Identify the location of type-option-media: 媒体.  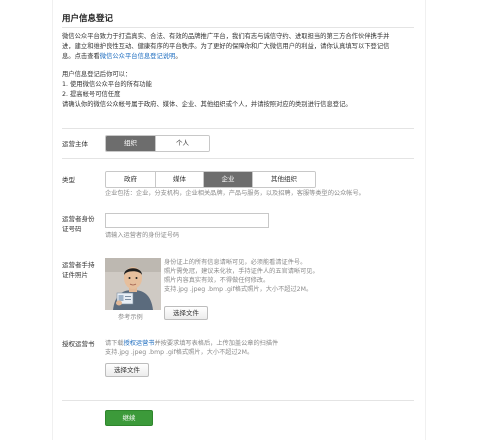
(180, 179).